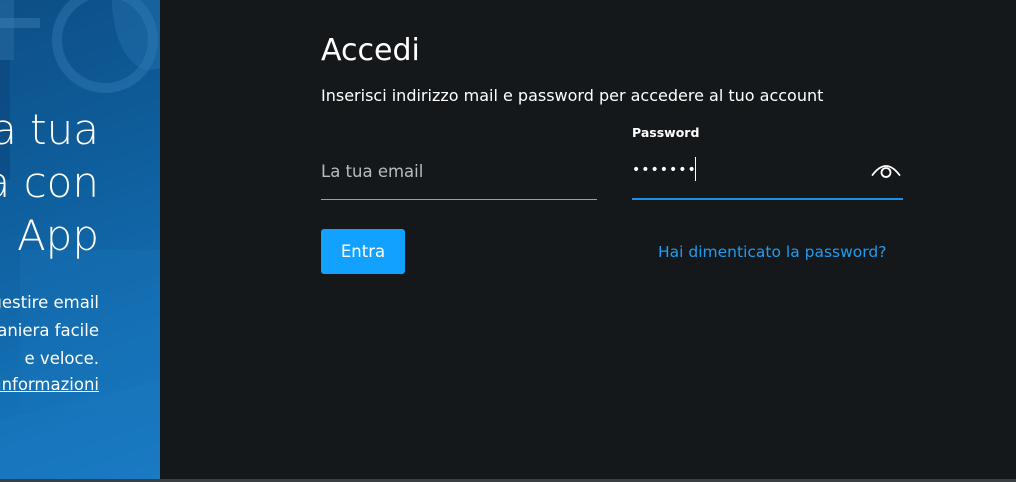  What do you see at coordinates (49, 129) in the screenshot?
I see `promo-title-line: a tua` at bounding box center [49, 129].